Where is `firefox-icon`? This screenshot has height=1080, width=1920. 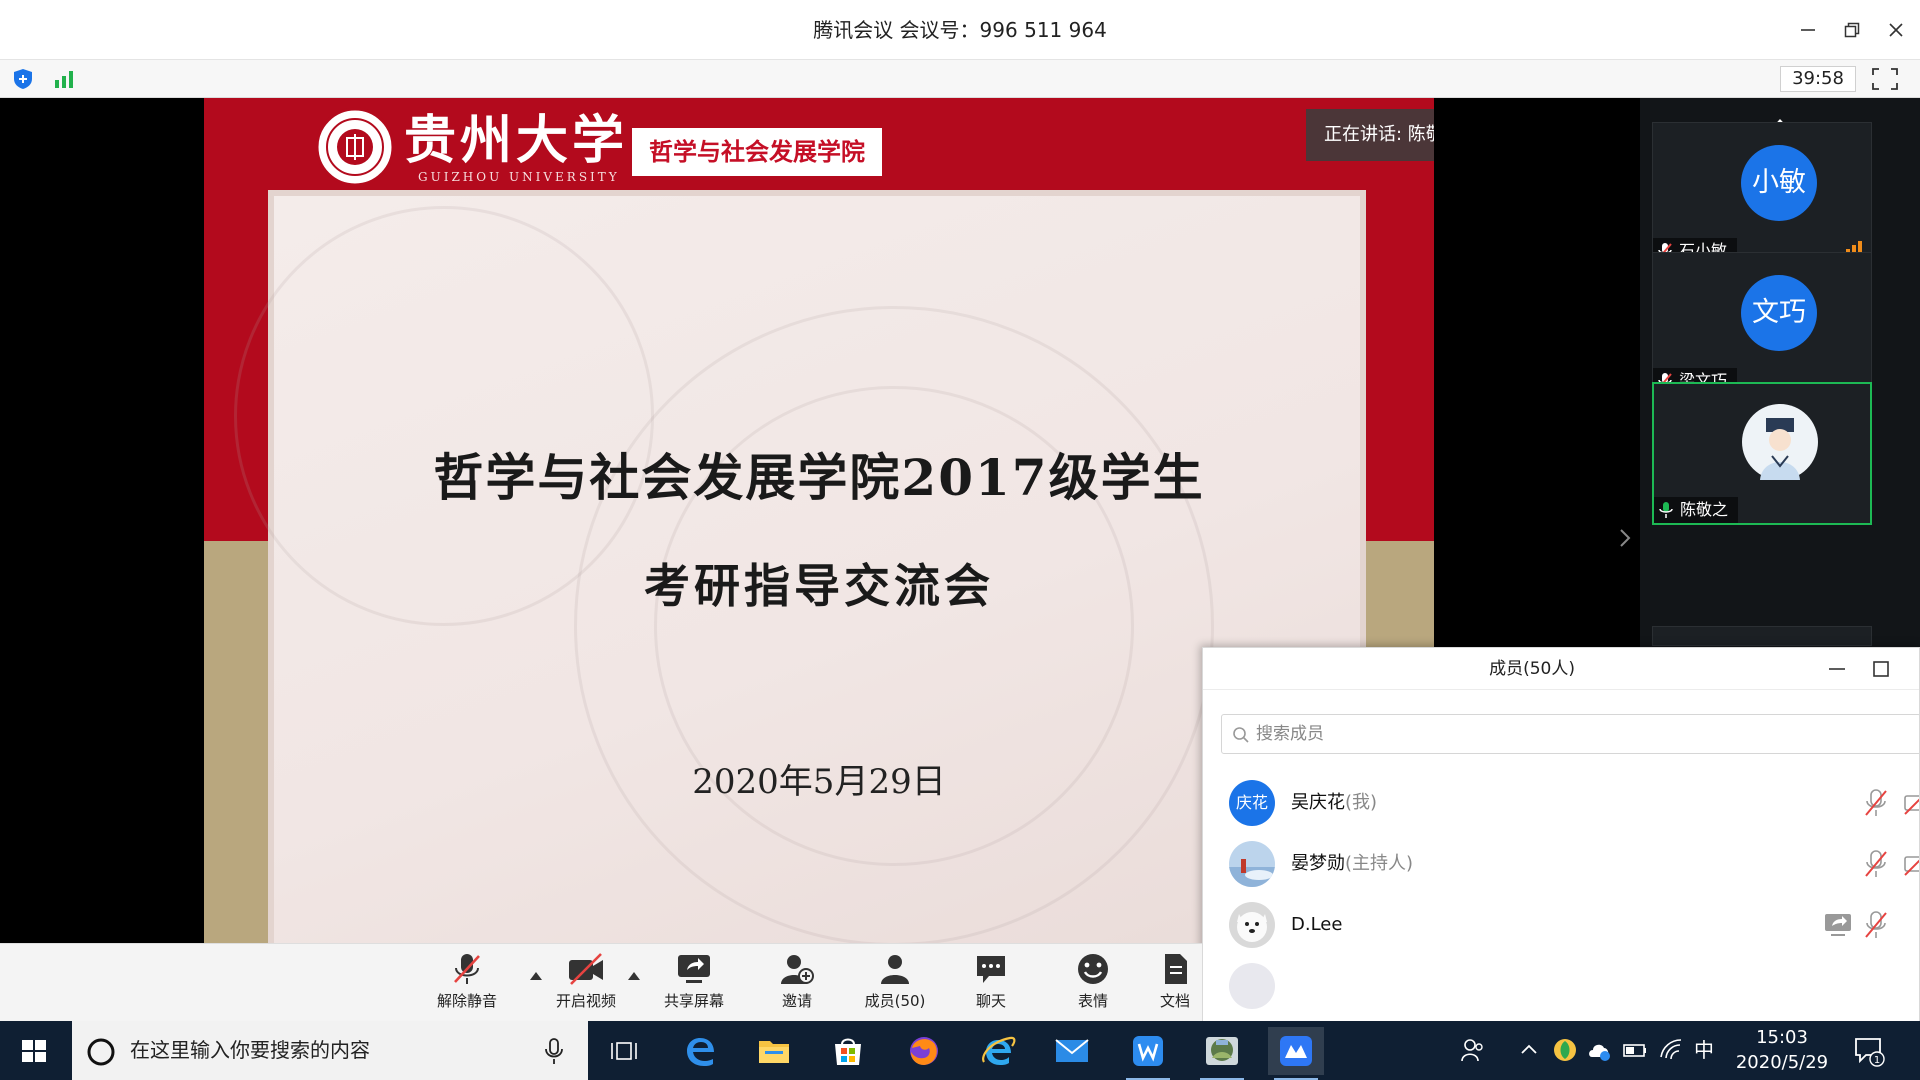 firefox-icon is located at coordinates (924, 1051).